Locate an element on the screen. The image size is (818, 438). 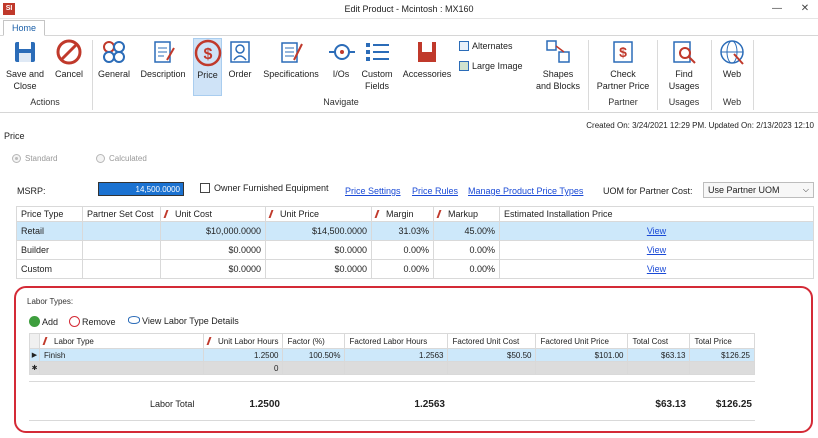
minimize-icon: — is located at coordinates (777, 9).